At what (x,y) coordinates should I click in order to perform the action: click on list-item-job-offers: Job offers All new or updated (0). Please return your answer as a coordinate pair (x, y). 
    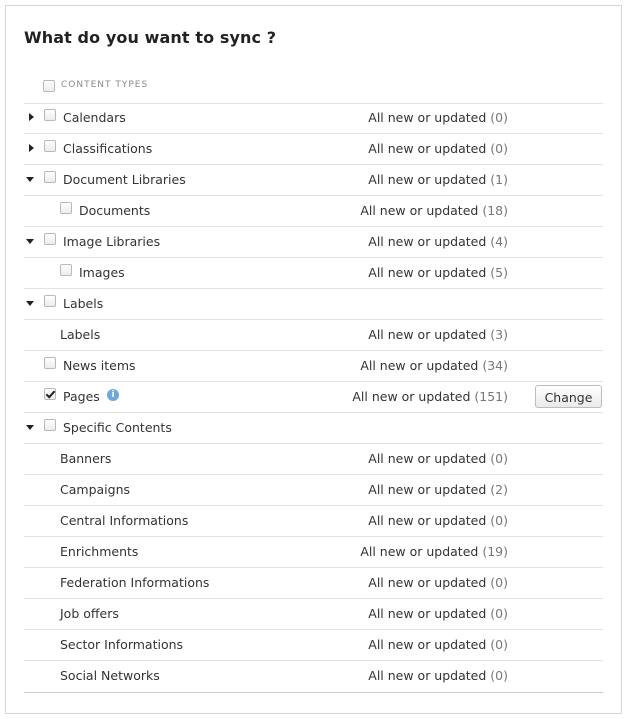
    Looking at the image, I should click on (313, 614).